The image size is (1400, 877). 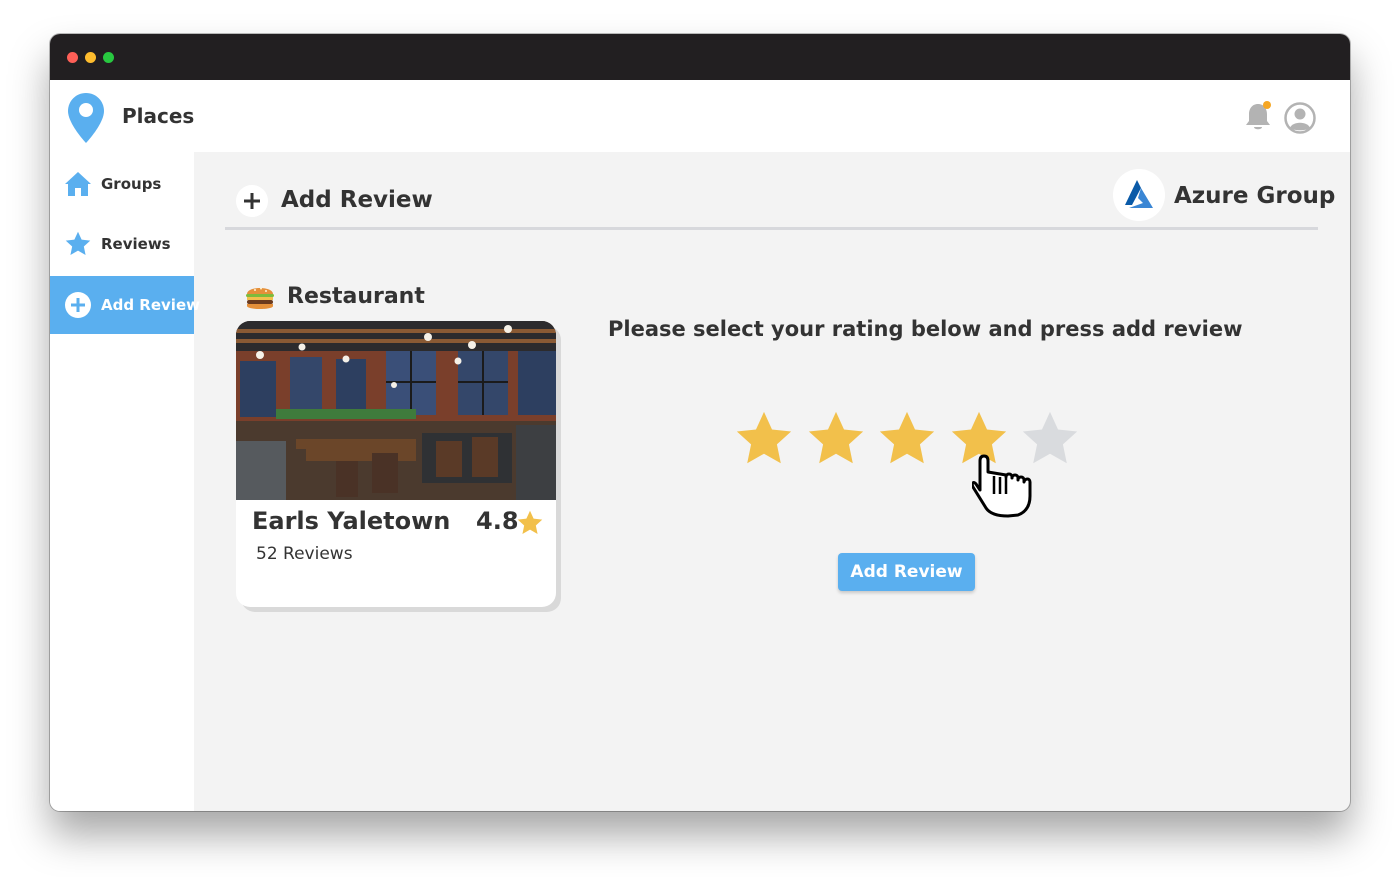 I want to click on rating-star-1-icon, so click(x=764, y=439).